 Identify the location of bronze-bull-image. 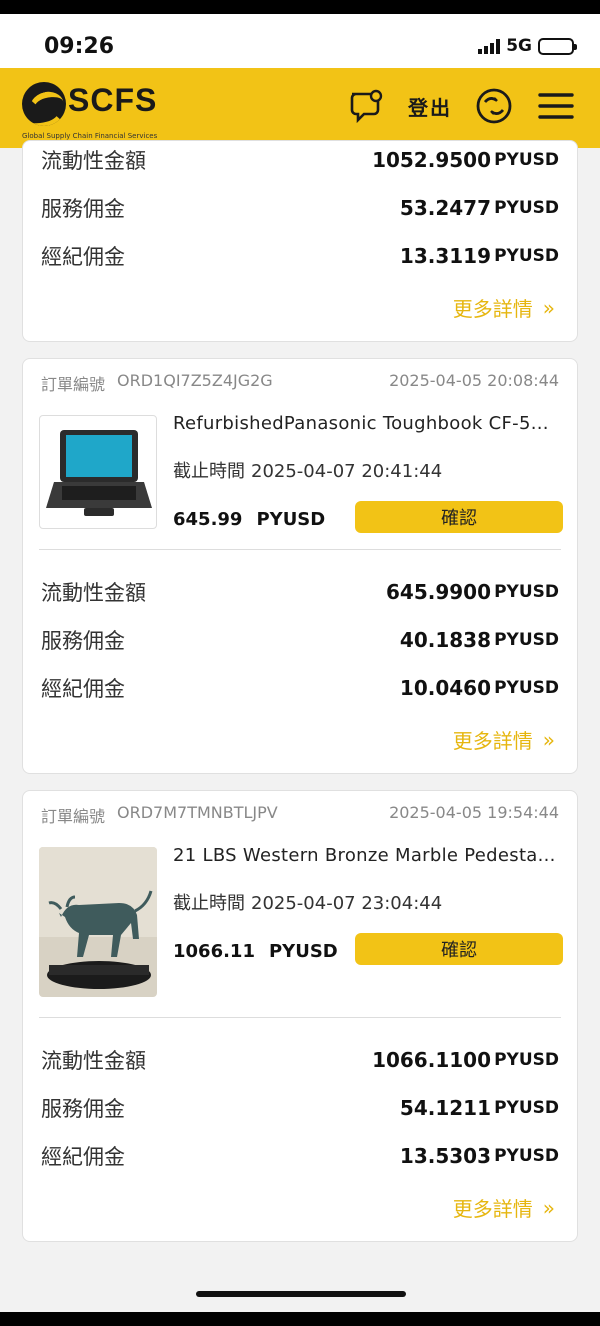
(98, 922).